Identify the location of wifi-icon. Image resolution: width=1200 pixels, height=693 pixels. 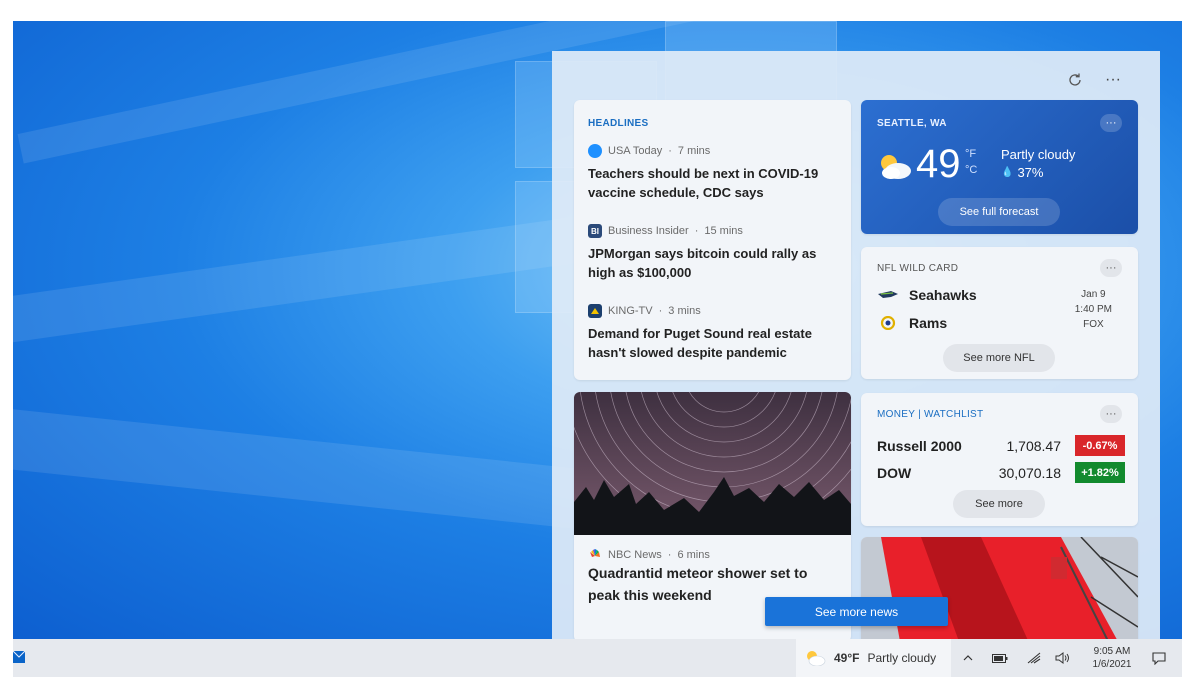
(1034, 658).